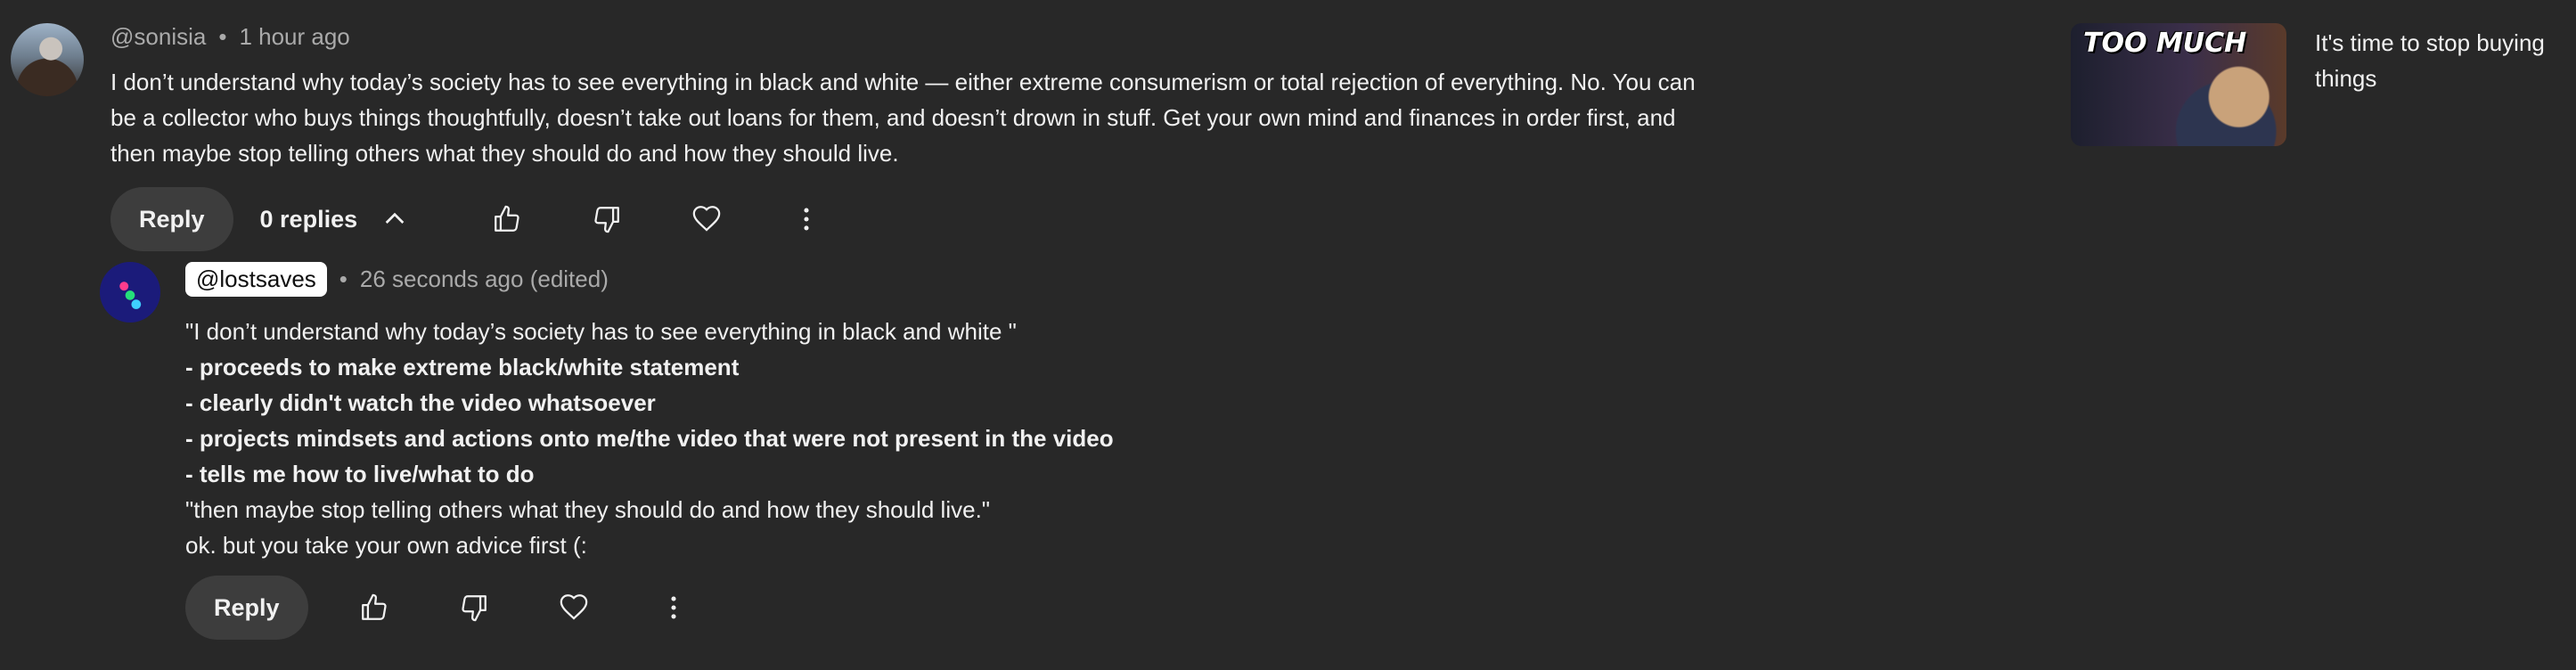 This screenshot has width=2576, height=670. What do you see at coordinates (360, 474) in the screenshot?
I see `reply-line: - tells me how to live/what to do` at bounding box center [360, 474].